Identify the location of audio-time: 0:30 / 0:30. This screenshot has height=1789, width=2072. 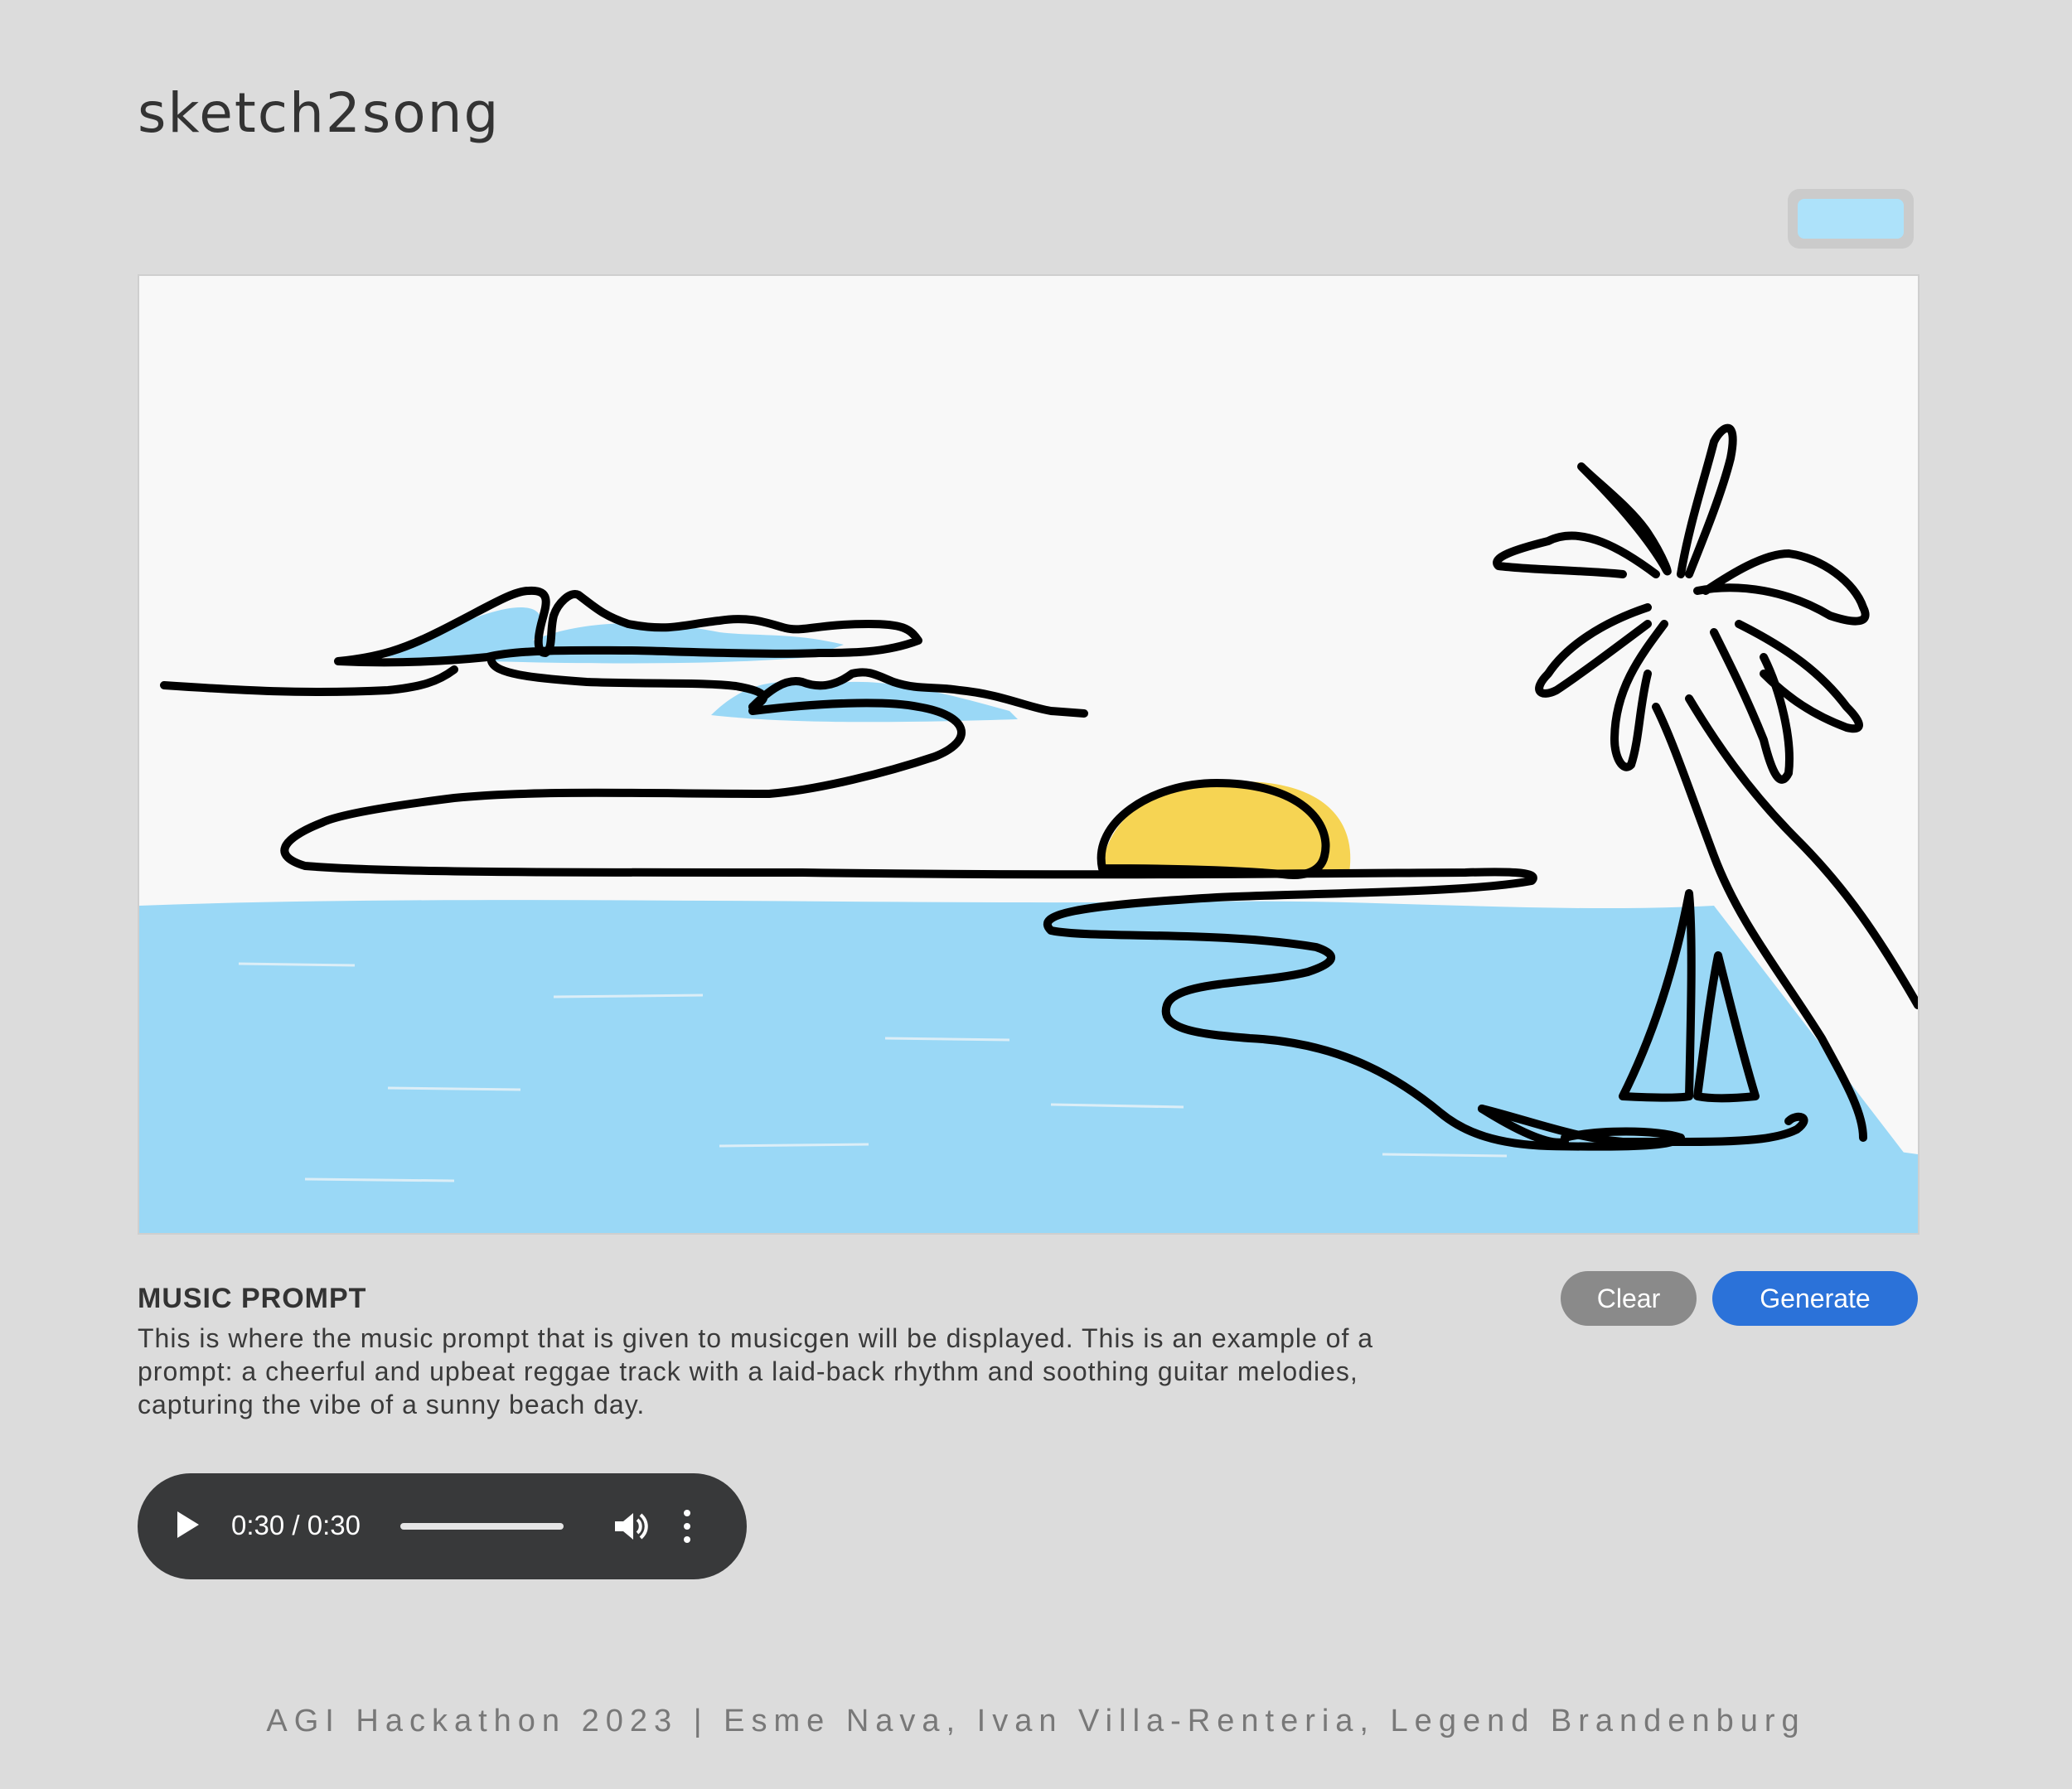
(296, 1525).